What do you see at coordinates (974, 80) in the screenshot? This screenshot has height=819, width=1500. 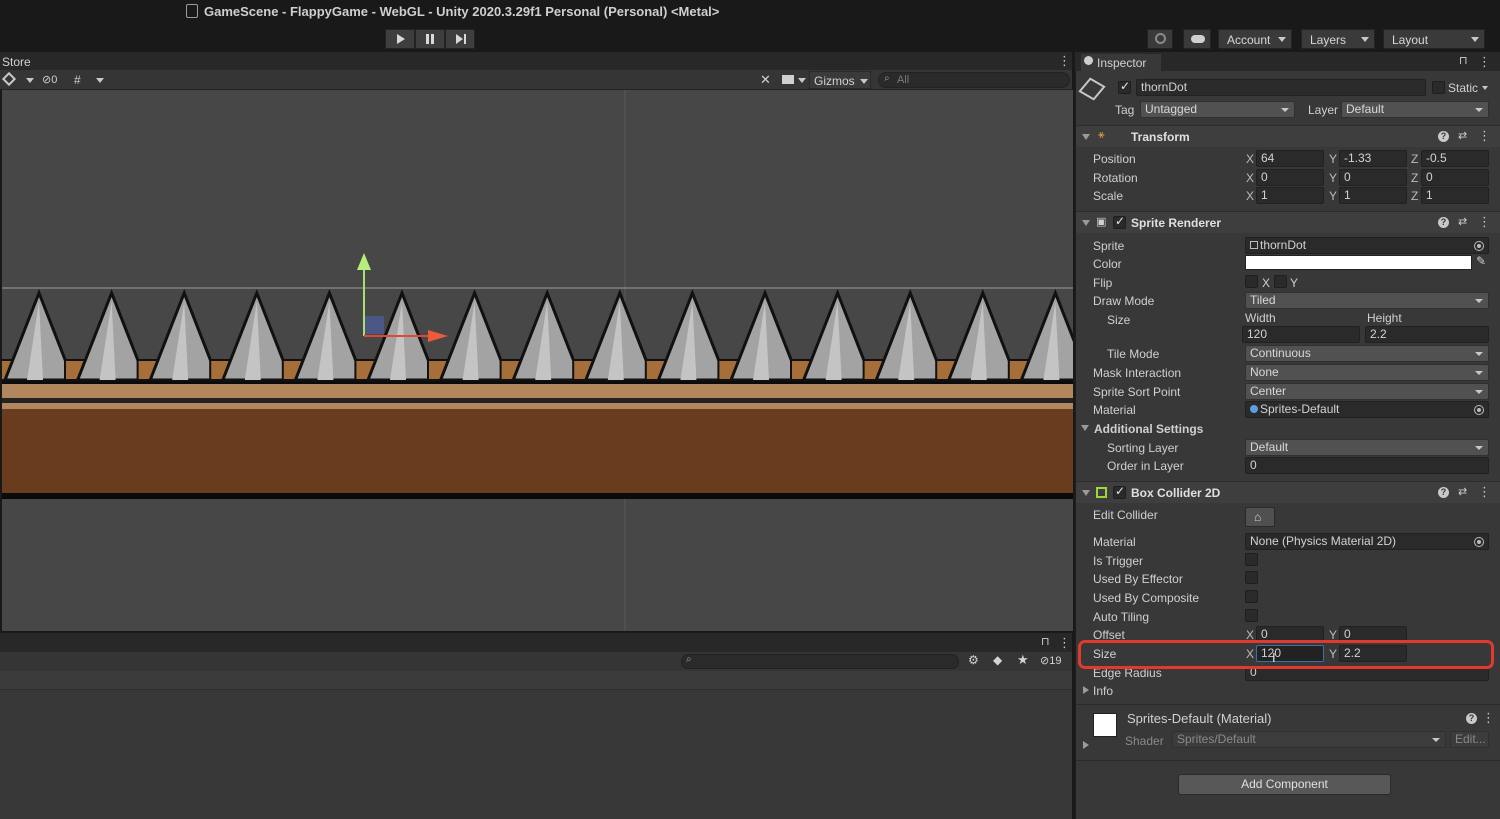 I see `scene-search-input: ⌕ All` at bounding box center [974, 80].